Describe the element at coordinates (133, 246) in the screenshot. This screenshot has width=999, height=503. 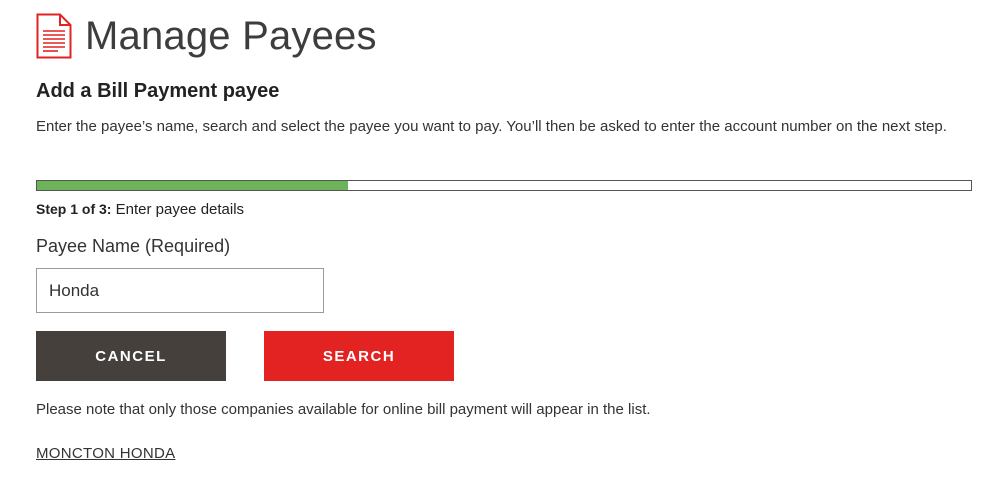
I see `payee-name-label: Payee Name (Required)` at that location.